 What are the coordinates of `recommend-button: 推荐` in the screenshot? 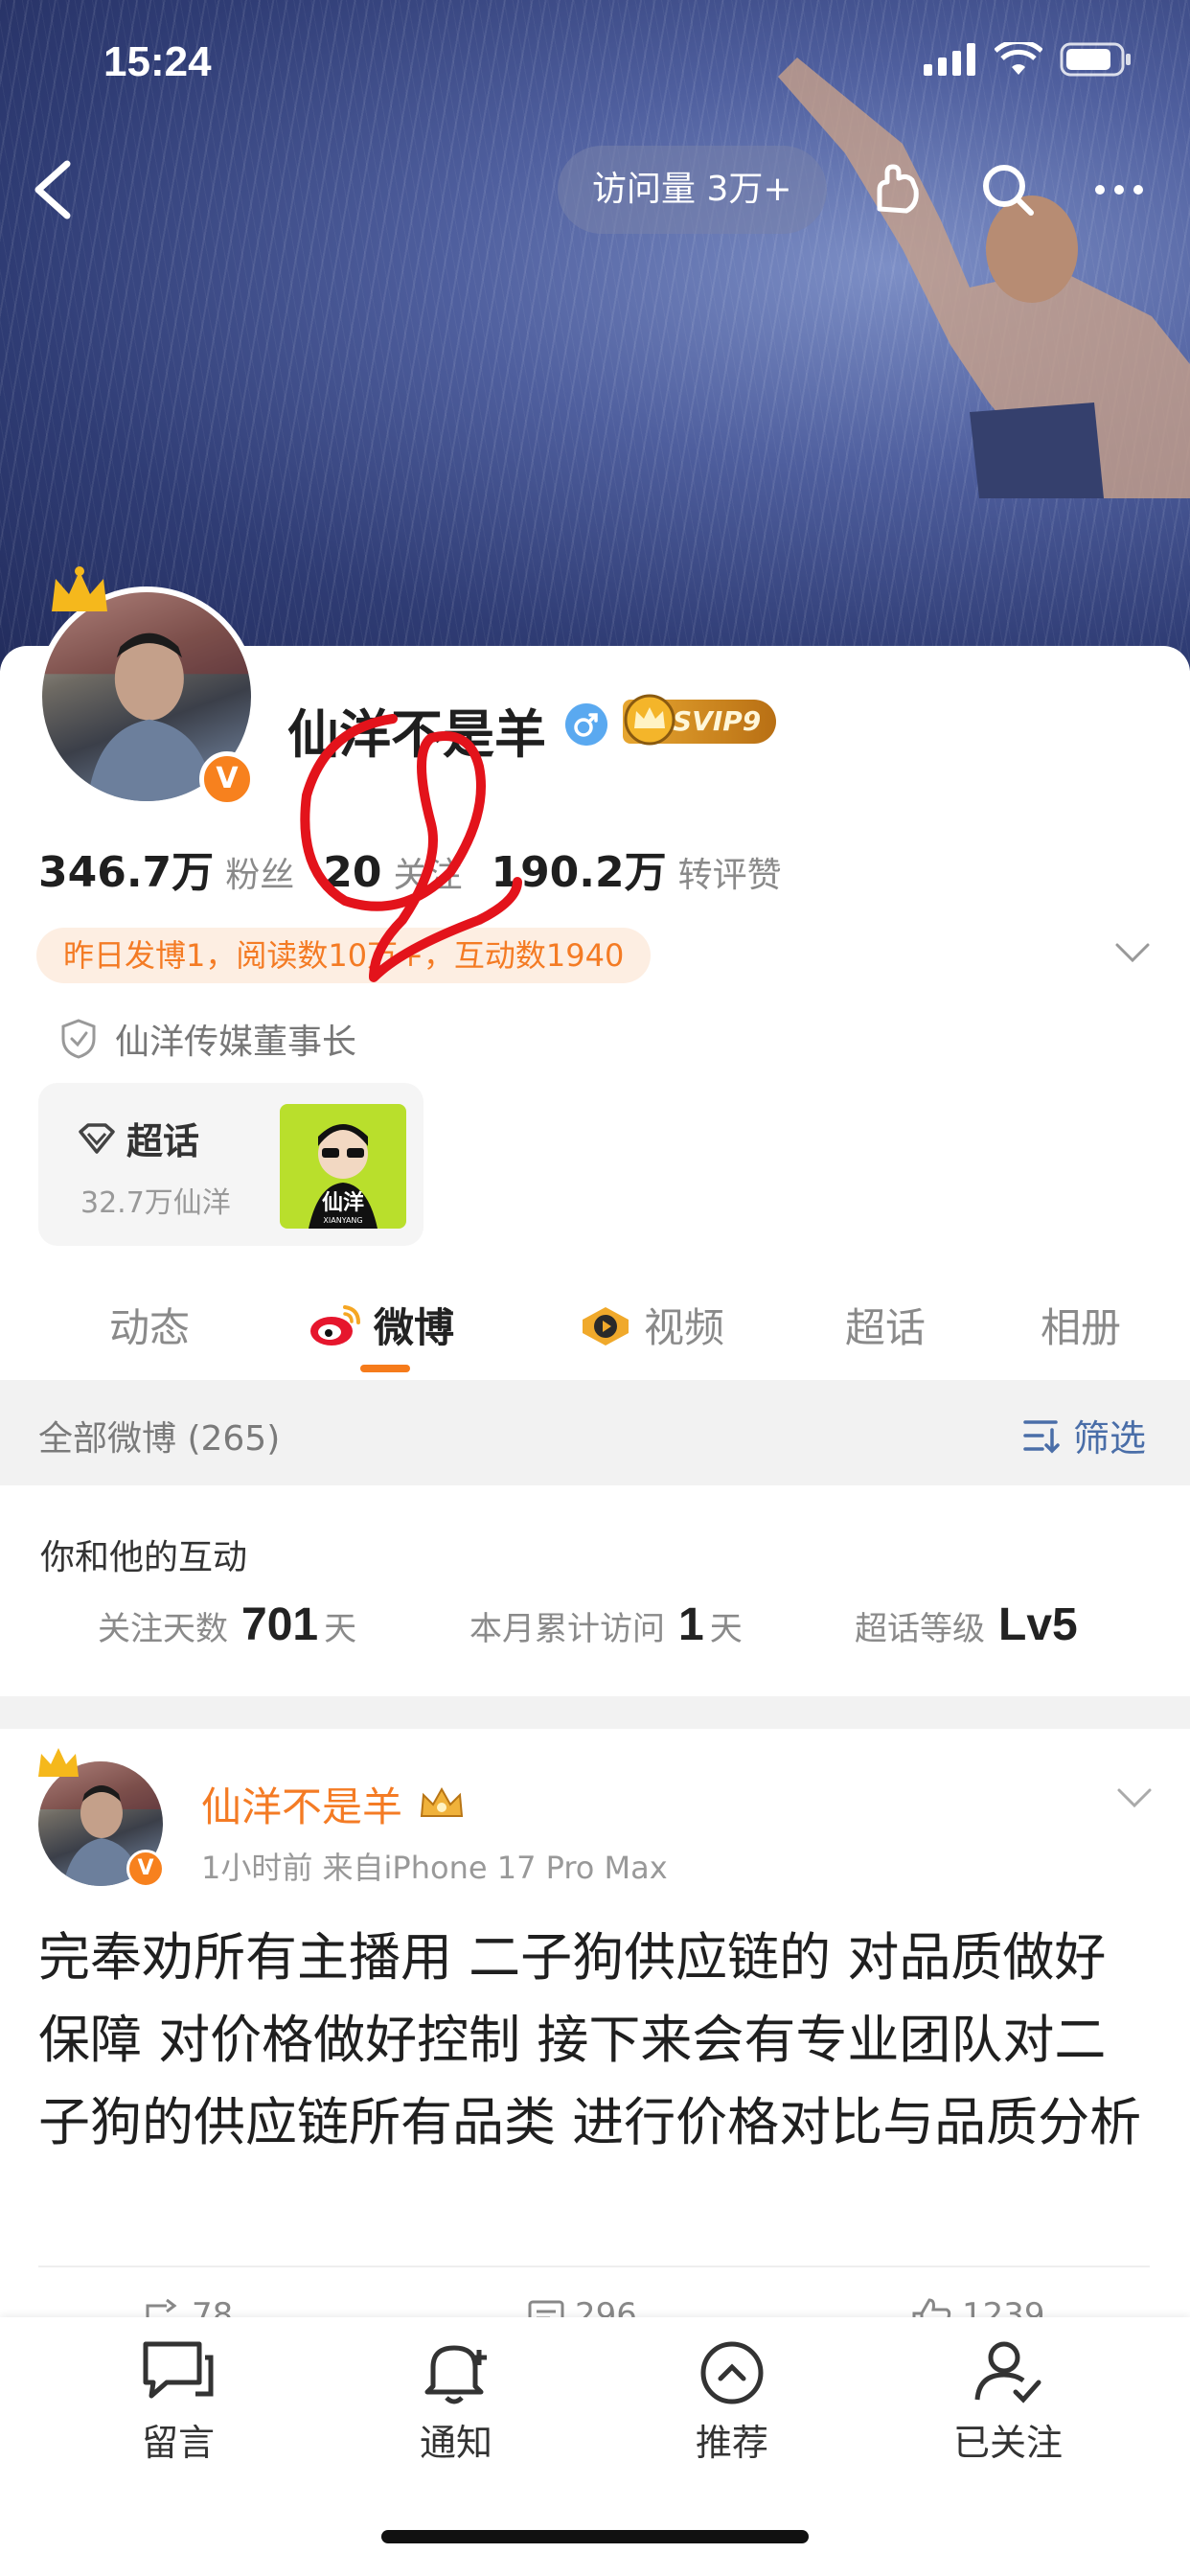 It's located at (732, 2402).